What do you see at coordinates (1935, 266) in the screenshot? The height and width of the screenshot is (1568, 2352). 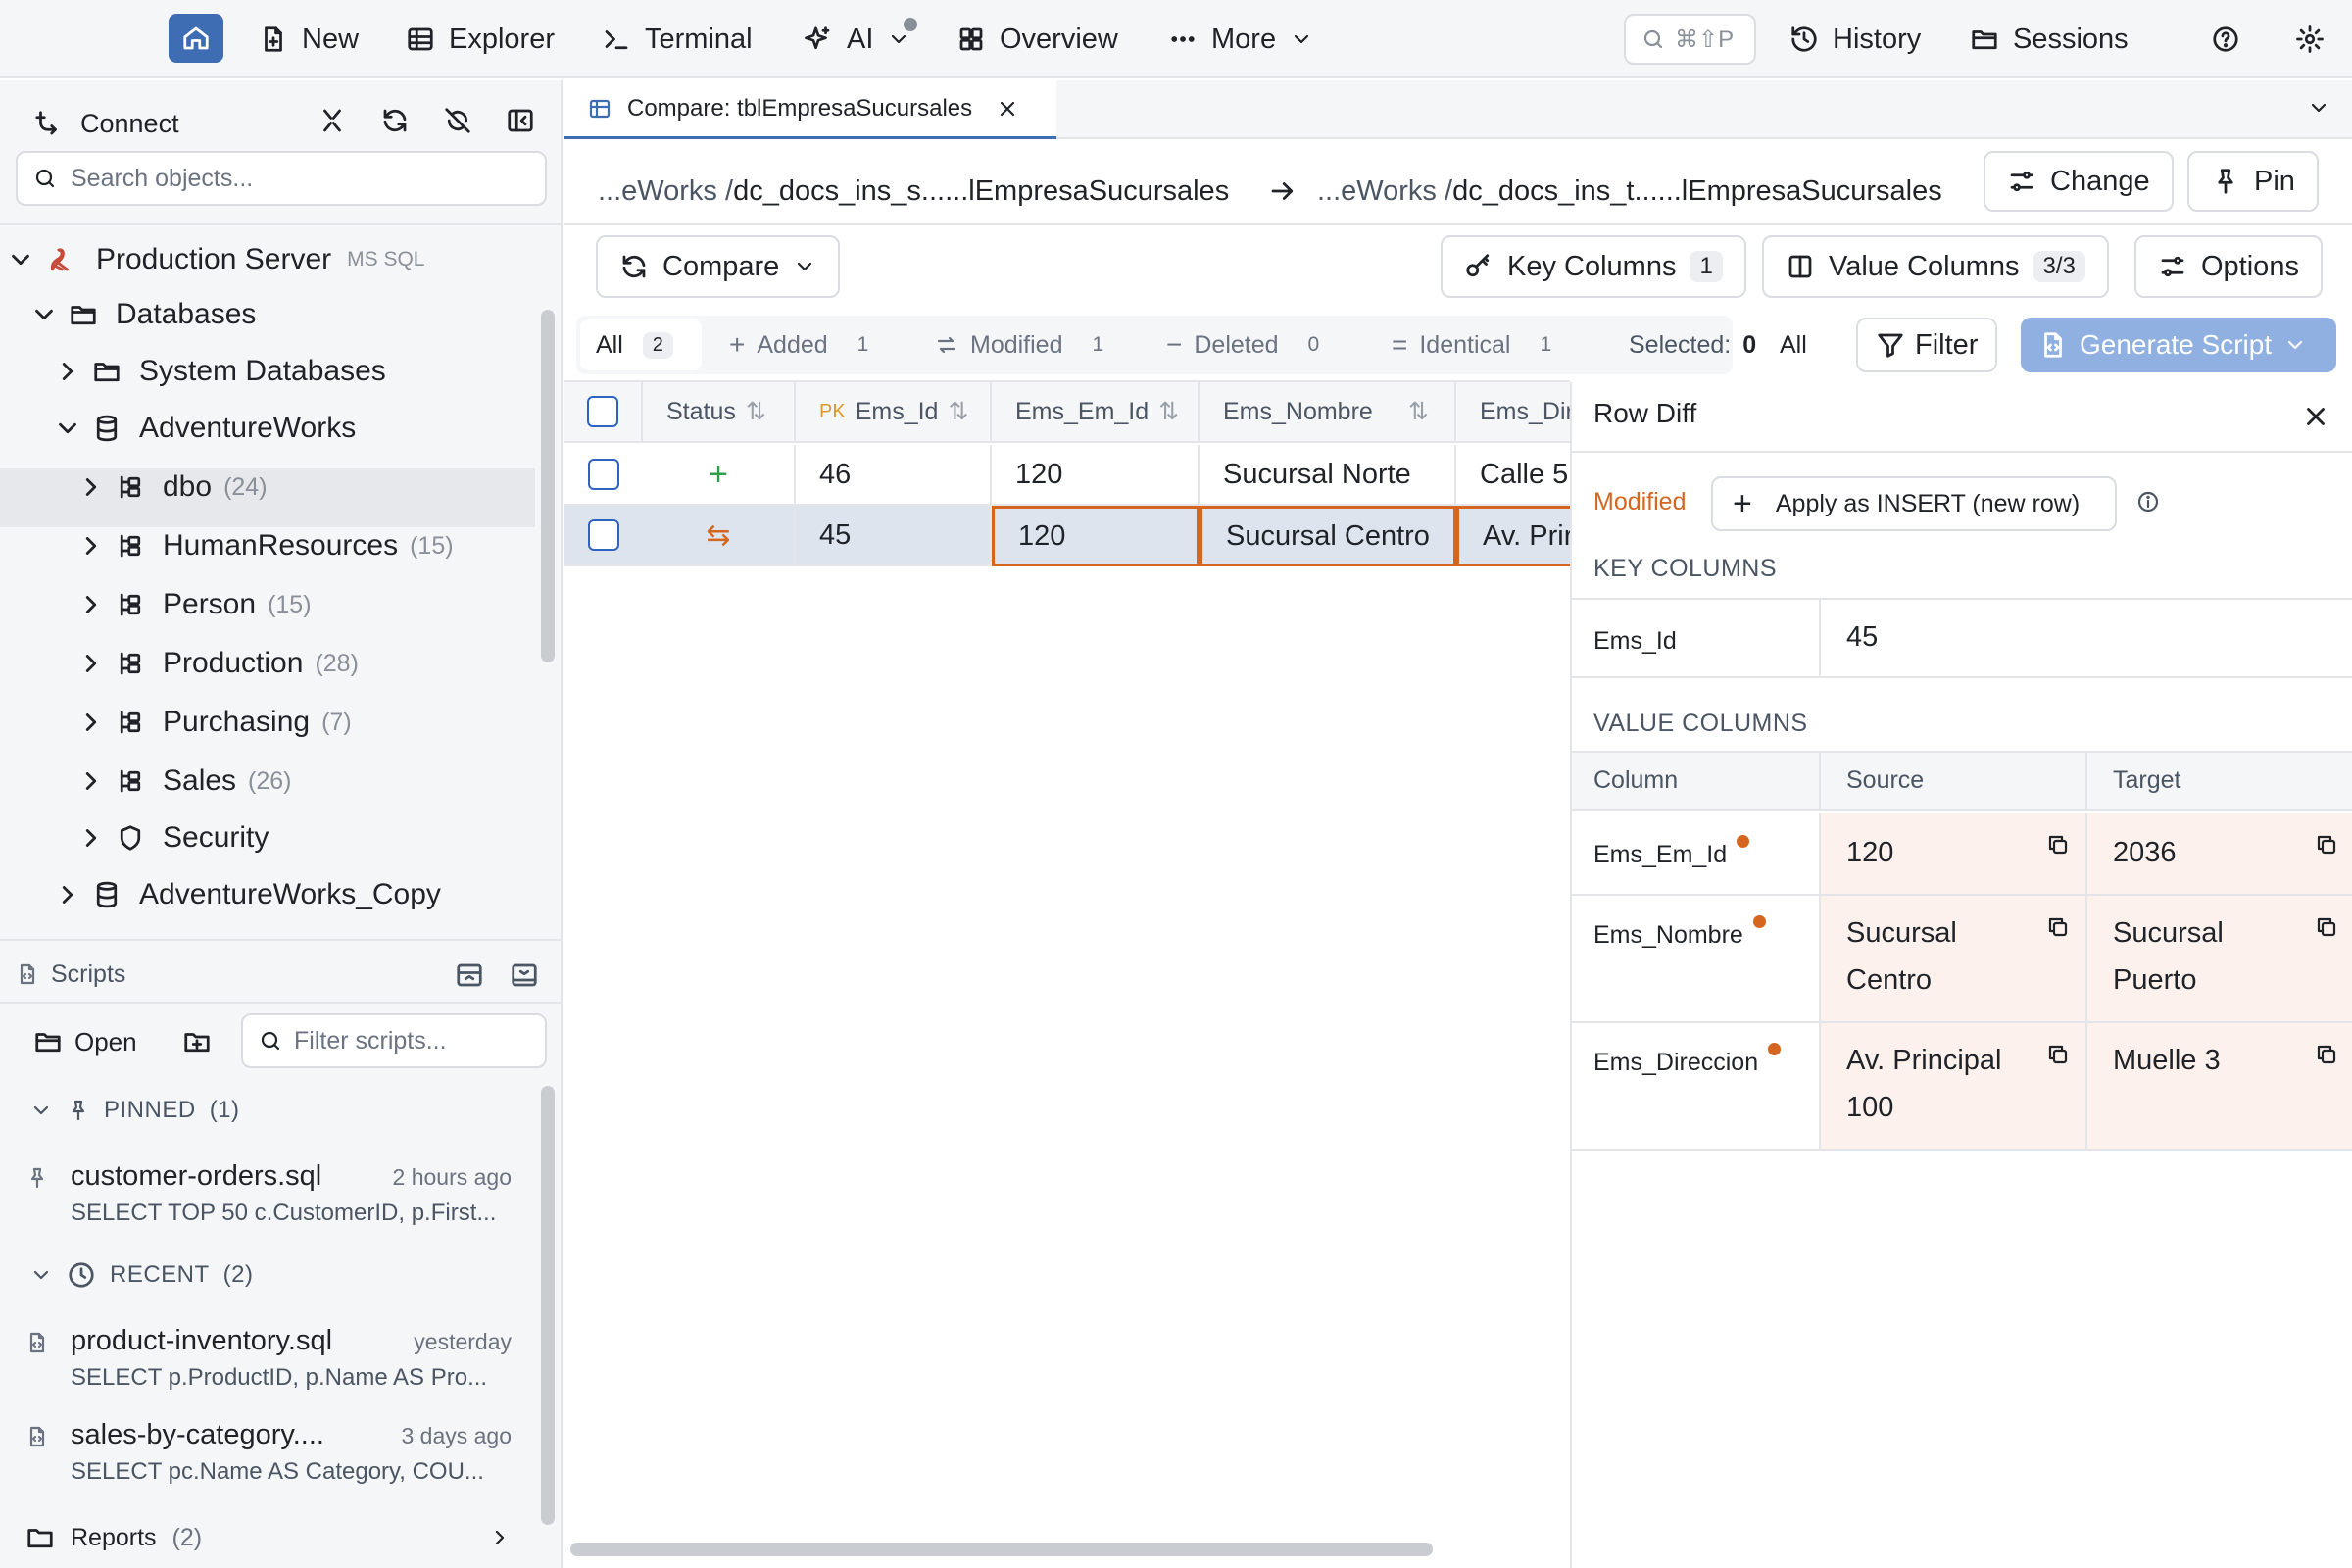 I see `value-columns-button: Value Columns 3/3` at bounding box center [1935, 266].